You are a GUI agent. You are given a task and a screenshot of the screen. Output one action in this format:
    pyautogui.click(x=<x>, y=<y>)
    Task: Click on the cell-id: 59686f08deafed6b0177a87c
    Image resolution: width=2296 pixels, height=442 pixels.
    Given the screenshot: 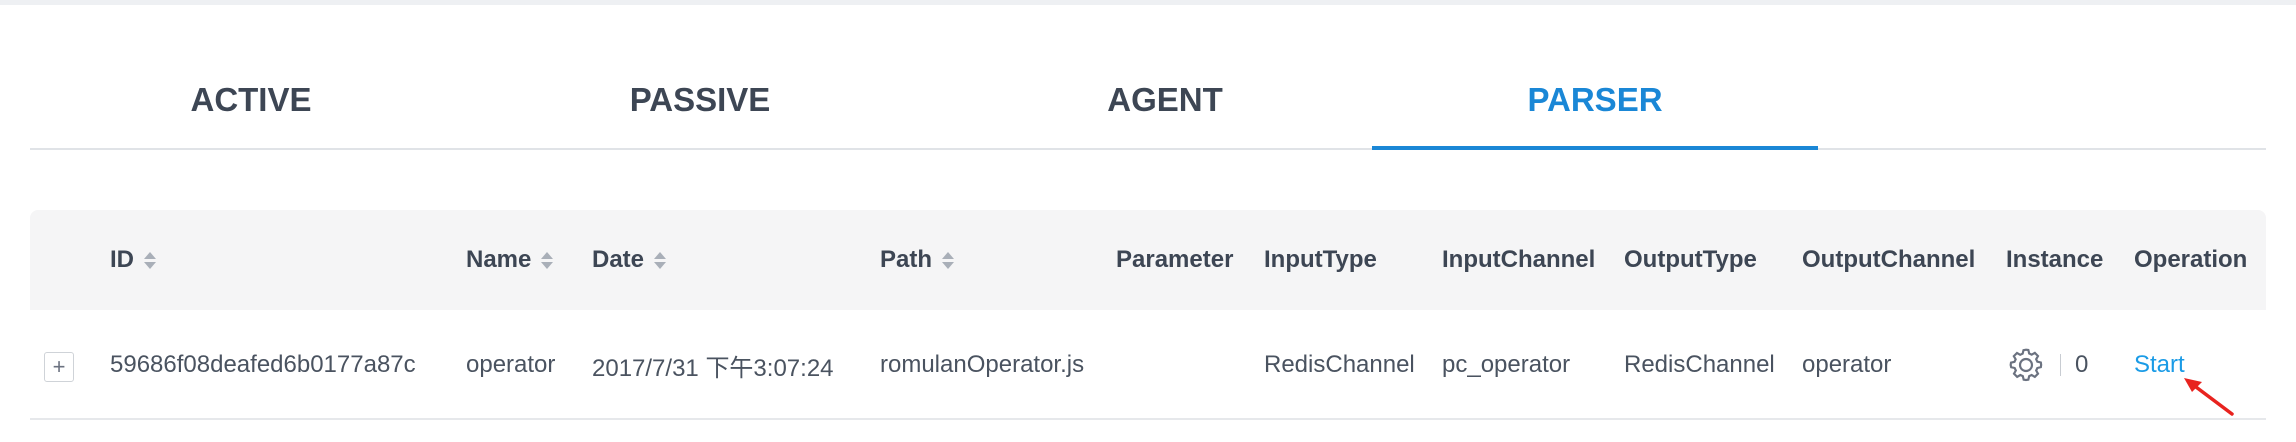 What is the action you would take?
    pyautogui.click(x=263, y=364)
    